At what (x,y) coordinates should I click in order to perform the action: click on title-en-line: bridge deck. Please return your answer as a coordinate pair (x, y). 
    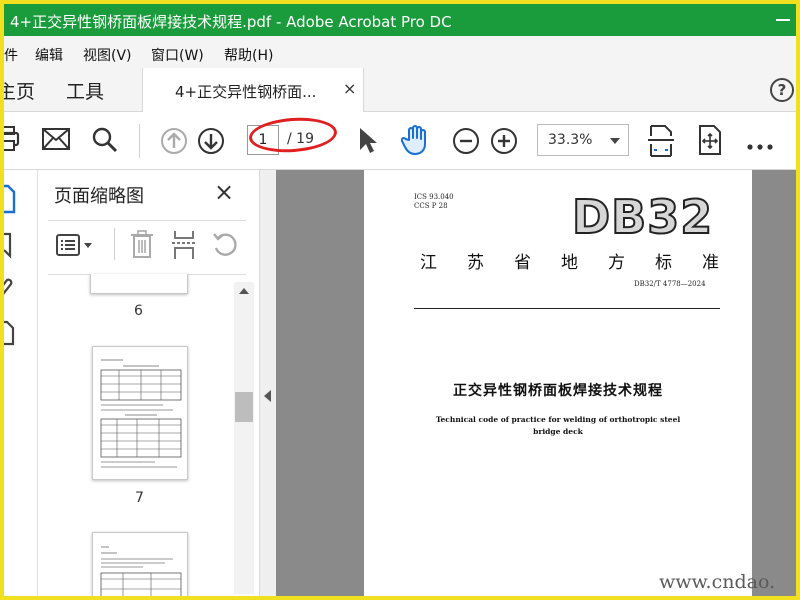
    Looking at the image, I should click on (558, 431).